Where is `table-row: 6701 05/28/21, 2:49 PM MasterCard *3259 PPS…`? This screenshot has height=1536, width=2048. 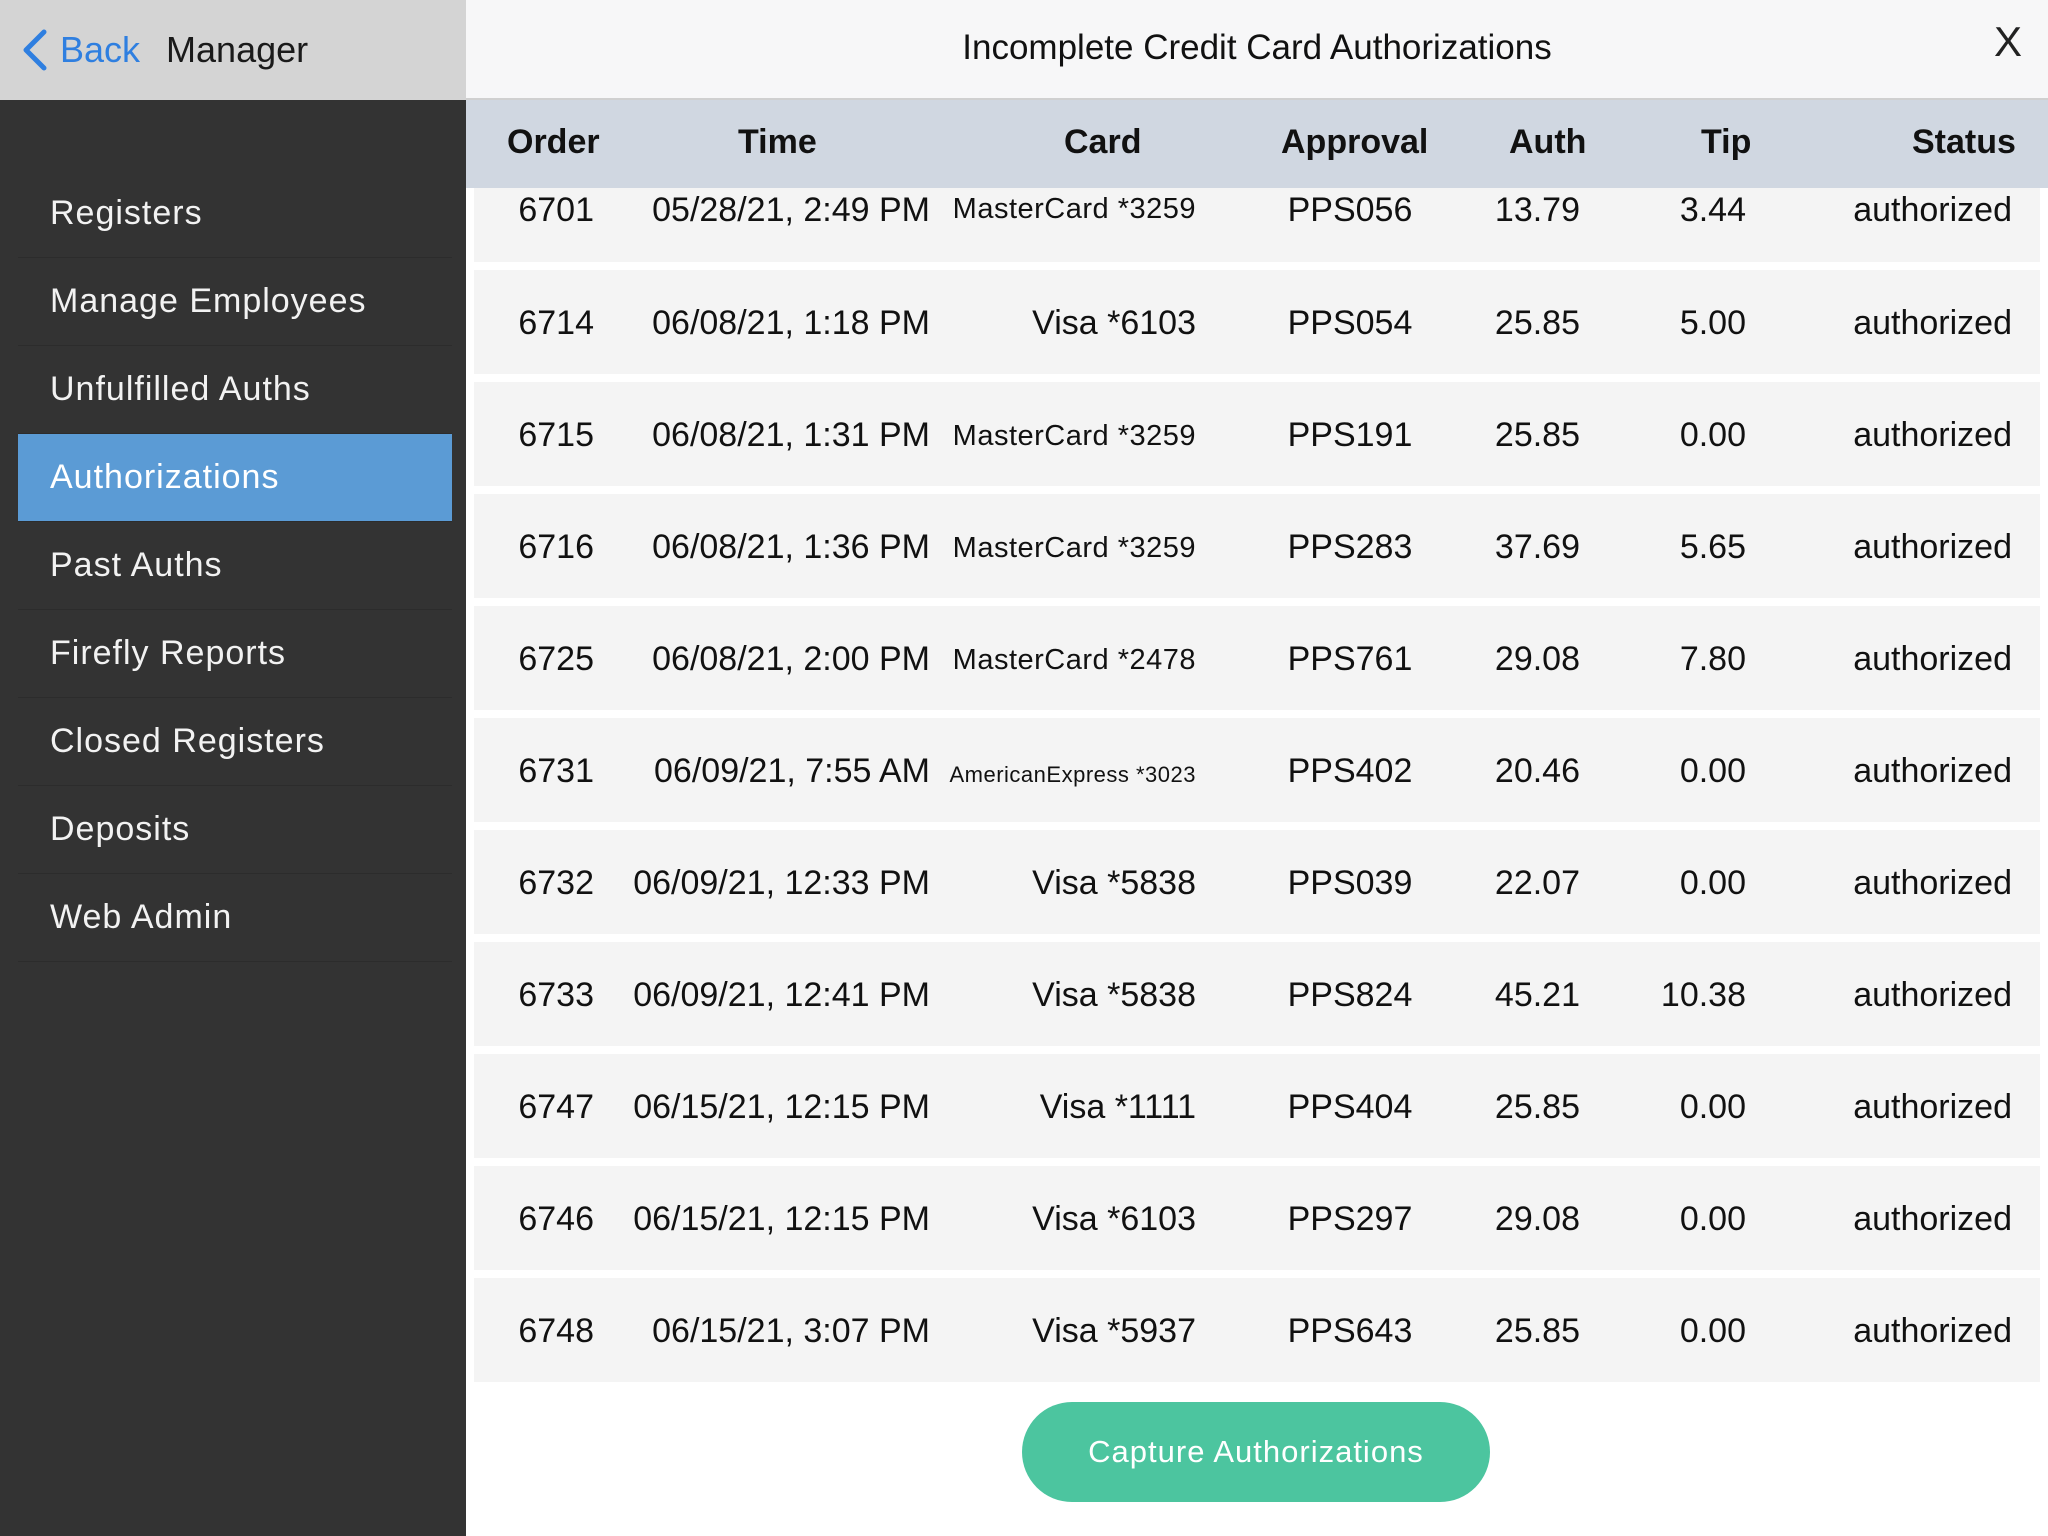 table-row: 6701 05/28/21, 2:49 PM MasterCard *3259 PPS… is located at coordinates (1257, 225).